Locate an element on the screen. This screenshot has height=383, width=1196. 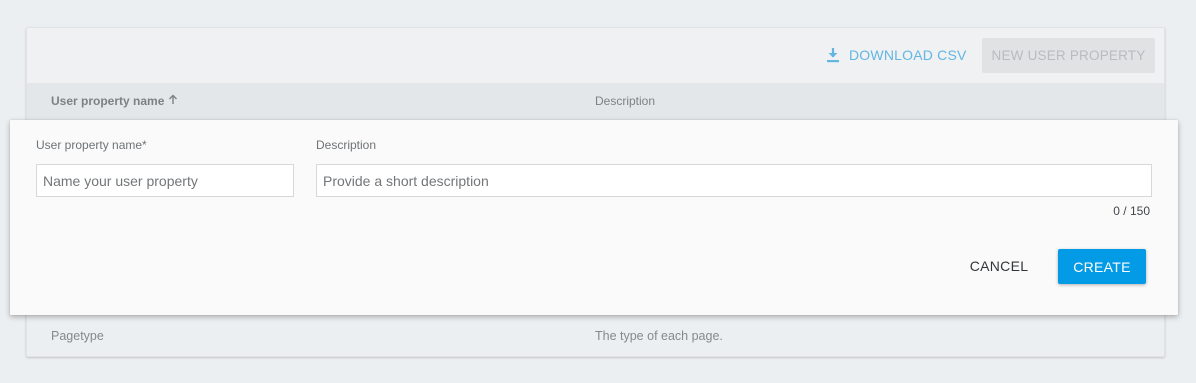
column-header-name-label: User property name is located at coordinates (108, 101).